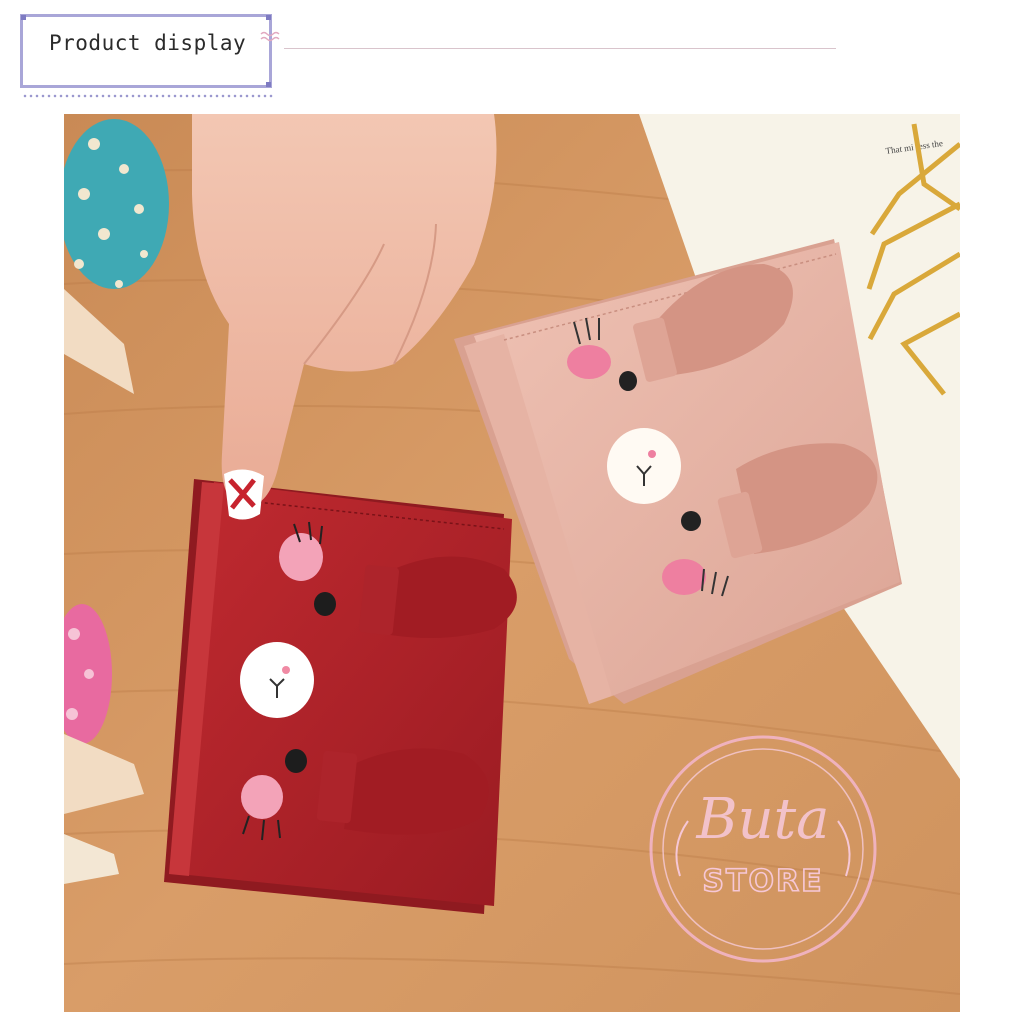 This screenshot has height=1024, width=1024. I want to click on section-title: Product display, so click(148, 43).